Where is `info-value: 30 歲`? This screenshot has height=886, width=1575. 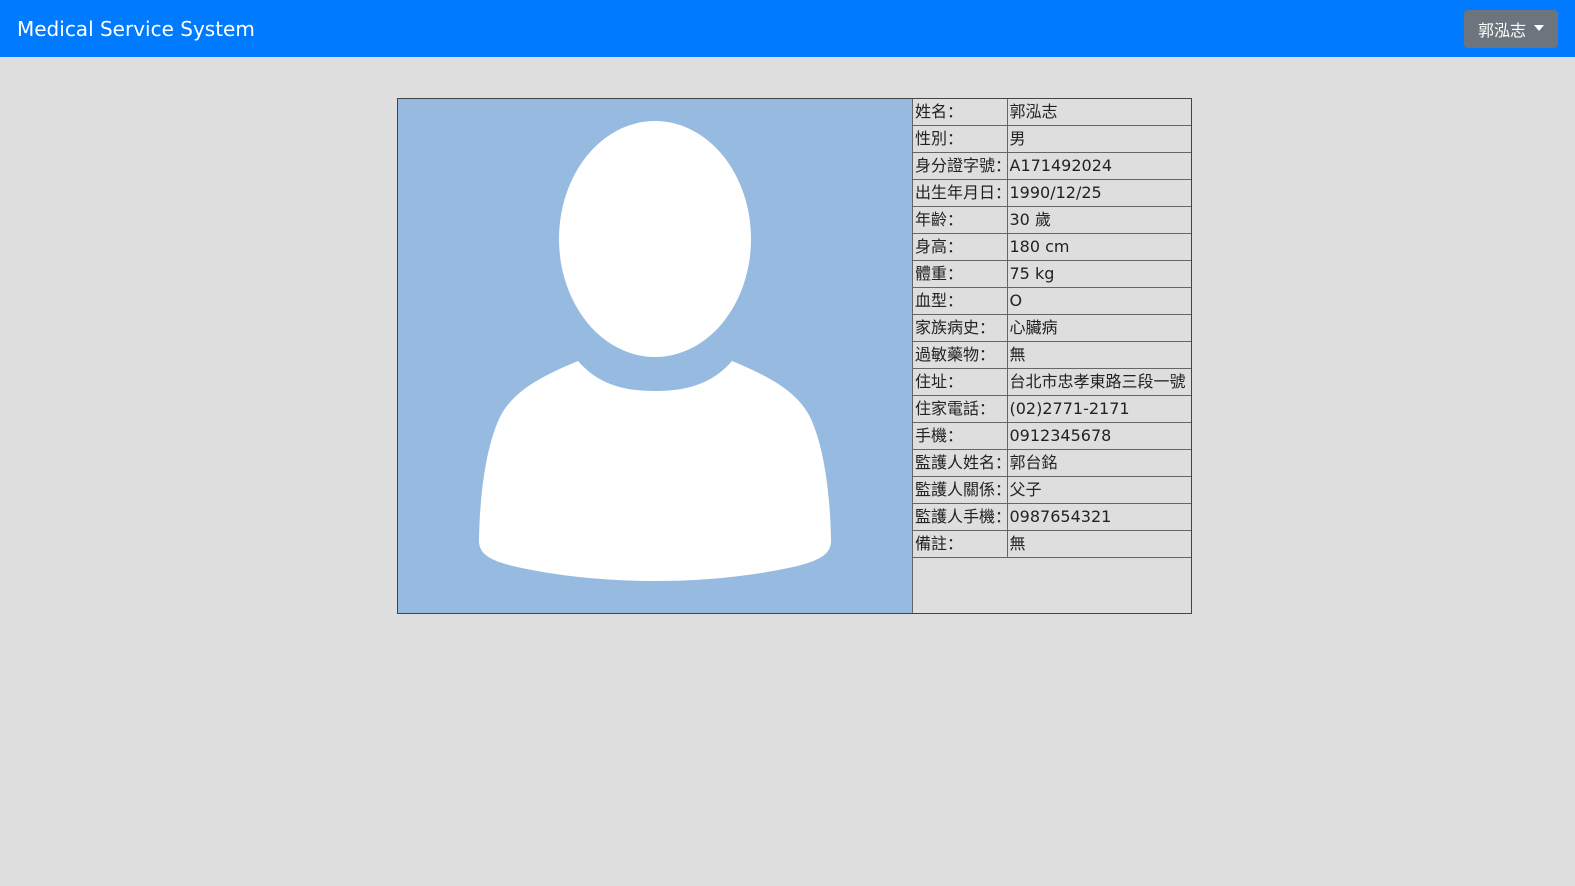 info-value: 30 歲 is located at coordinates (1098, 220).